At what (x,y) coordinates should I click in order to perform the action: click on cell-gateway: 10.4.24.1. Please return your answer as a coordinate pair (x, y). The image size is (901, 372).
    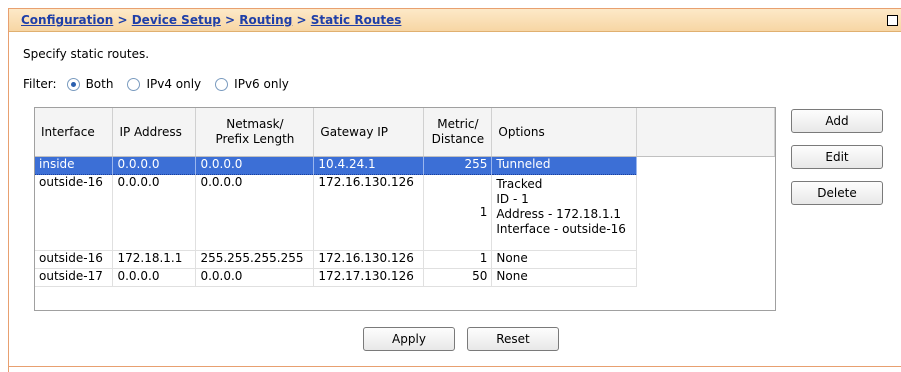
    Looking at the image, I should click on (369, 165).